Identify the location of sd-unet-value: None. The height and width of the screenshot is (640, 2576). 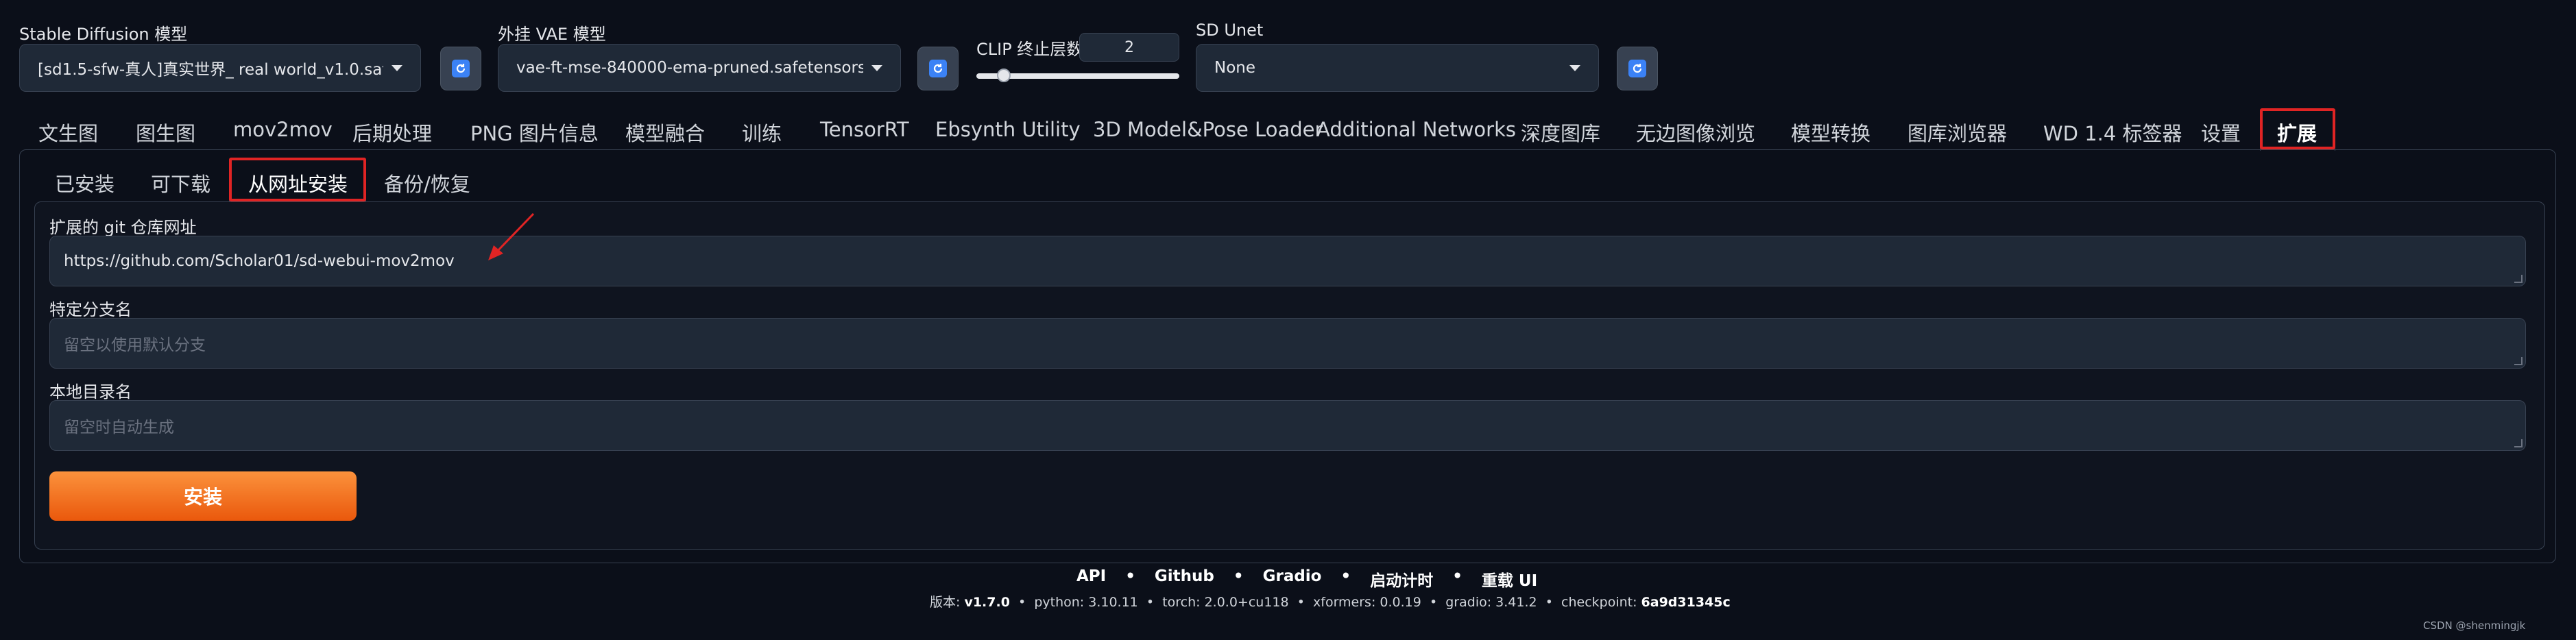
(1235, 68).